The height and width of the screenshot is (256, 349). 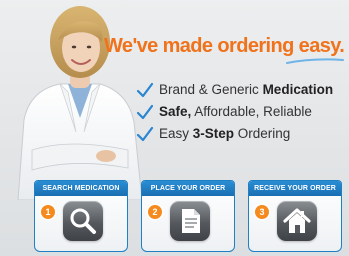 I want to click on feature-text: Easy 3-Step Ordering, so click(x=224, y=134).